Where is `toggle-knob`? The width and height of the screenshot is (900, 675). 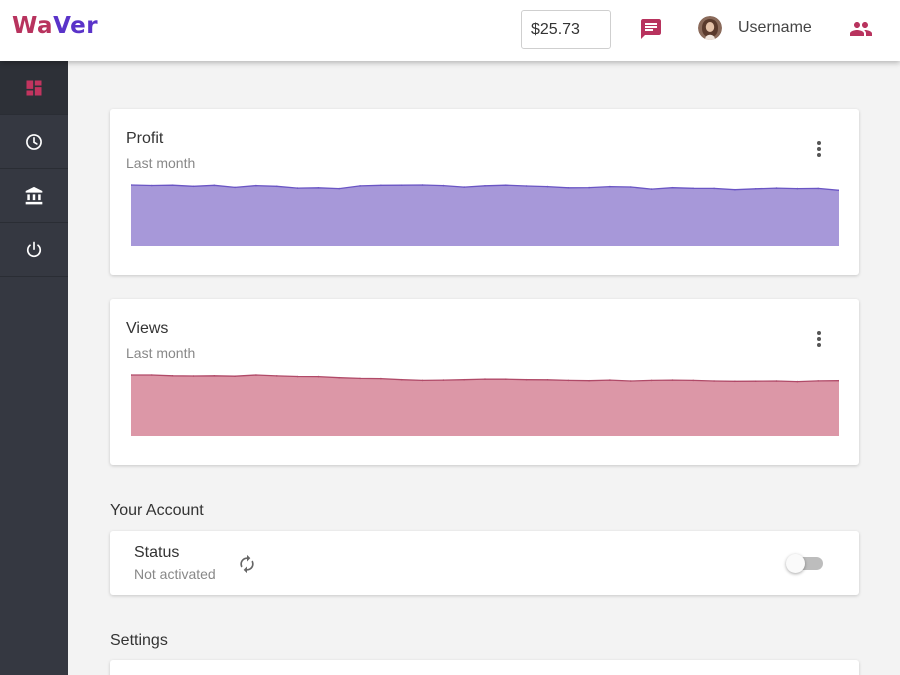
toggle-knob is located at coordinates (795, 563).